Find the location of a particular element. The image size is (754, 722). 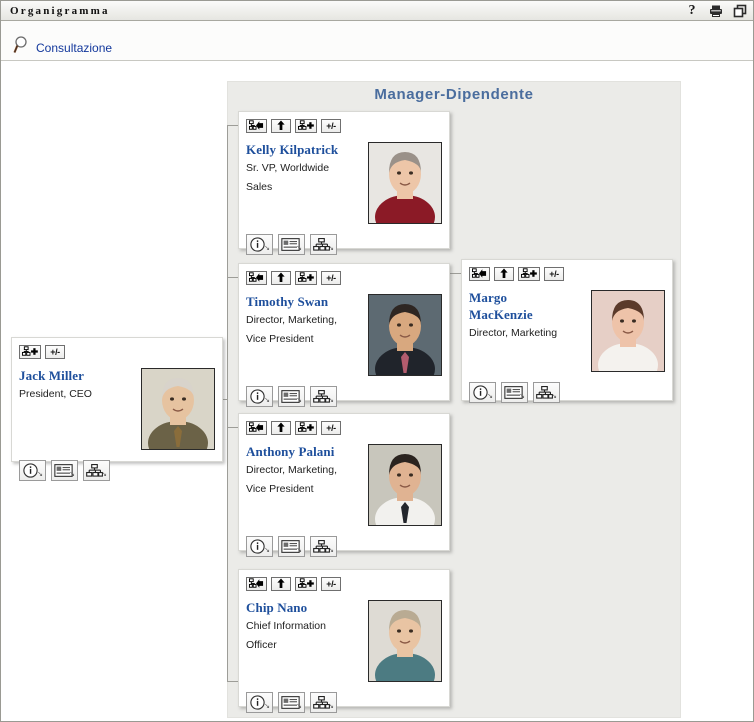

org-node-margo-mackenzie: +/- Margo MacKenzie Director, Marketing ↘ ↘ ↘ is located at coordinates (567, 331).